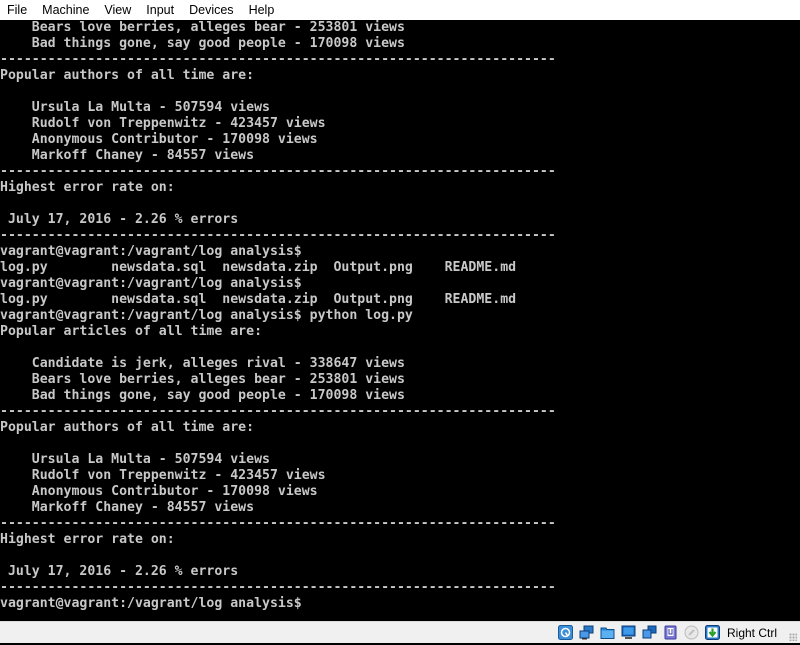 Image resolution: width=800 pixels, height=645 pixels. Describe the element at coordinates (607, 632) in the screenshot. I see `shared-folders-icon` at that location.